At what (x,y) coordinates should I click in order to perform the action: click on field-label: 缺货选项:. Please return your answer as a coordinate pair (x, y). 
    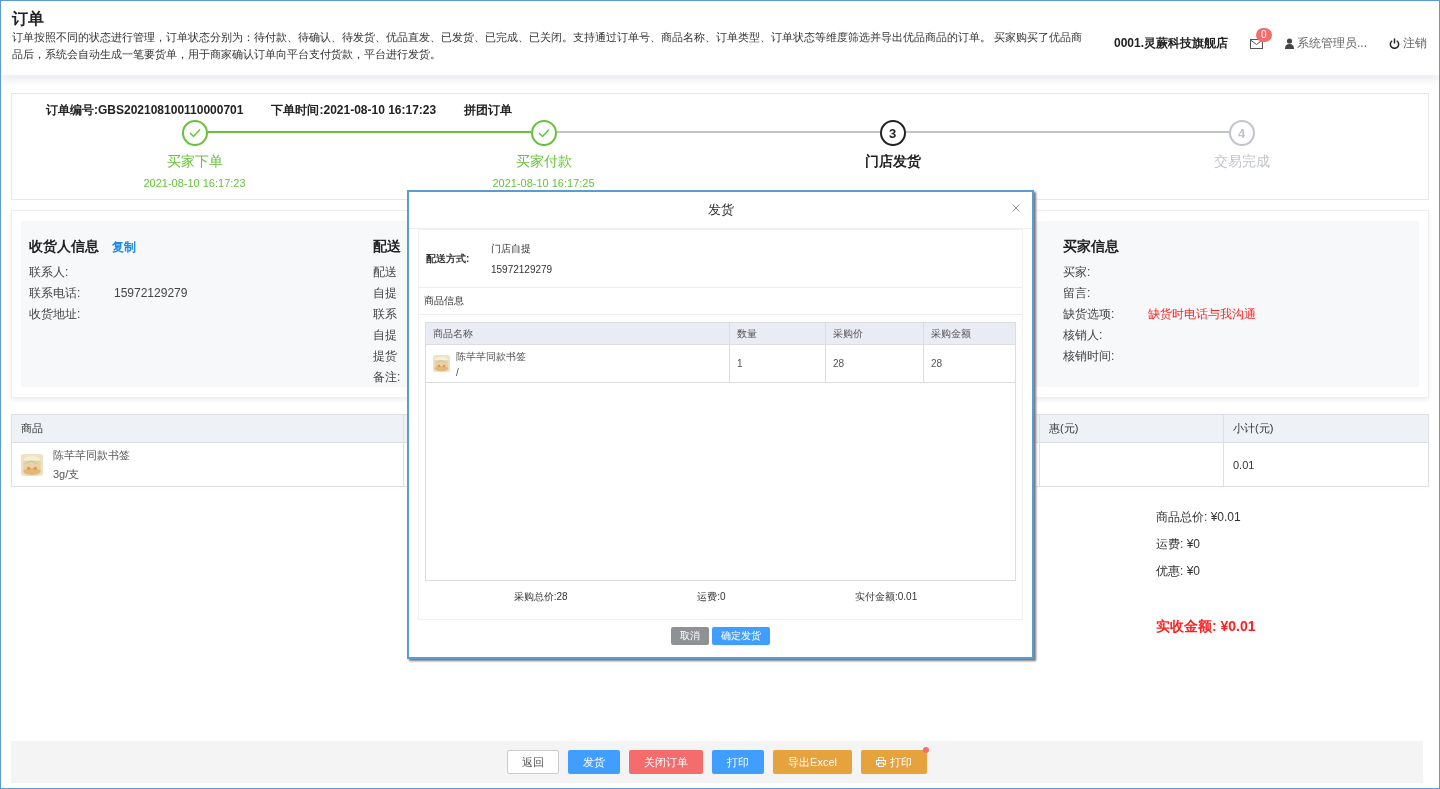
    Looking at the image, I should click on (1089, 314).